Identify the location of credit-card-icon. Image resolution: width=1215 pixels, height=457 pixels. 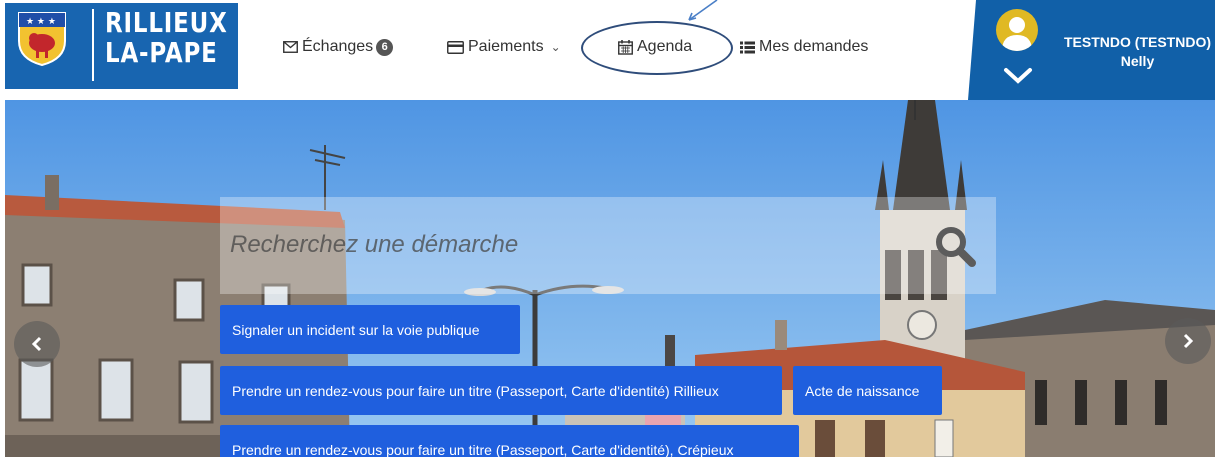
(455, 47).